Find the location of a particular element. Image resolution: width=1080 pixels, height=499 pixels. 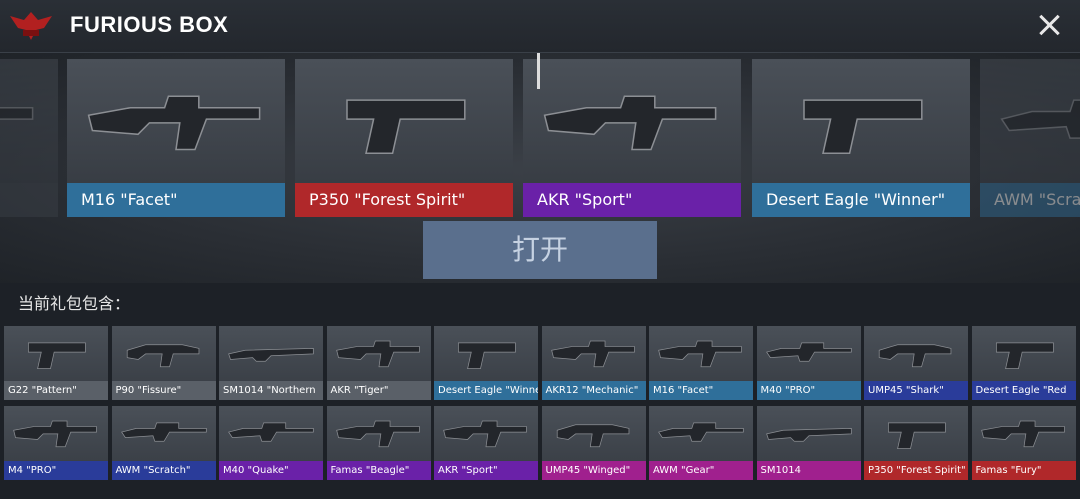

reel-item-label: Desert Eagle "Winner" is located at coordinates (861, 200).